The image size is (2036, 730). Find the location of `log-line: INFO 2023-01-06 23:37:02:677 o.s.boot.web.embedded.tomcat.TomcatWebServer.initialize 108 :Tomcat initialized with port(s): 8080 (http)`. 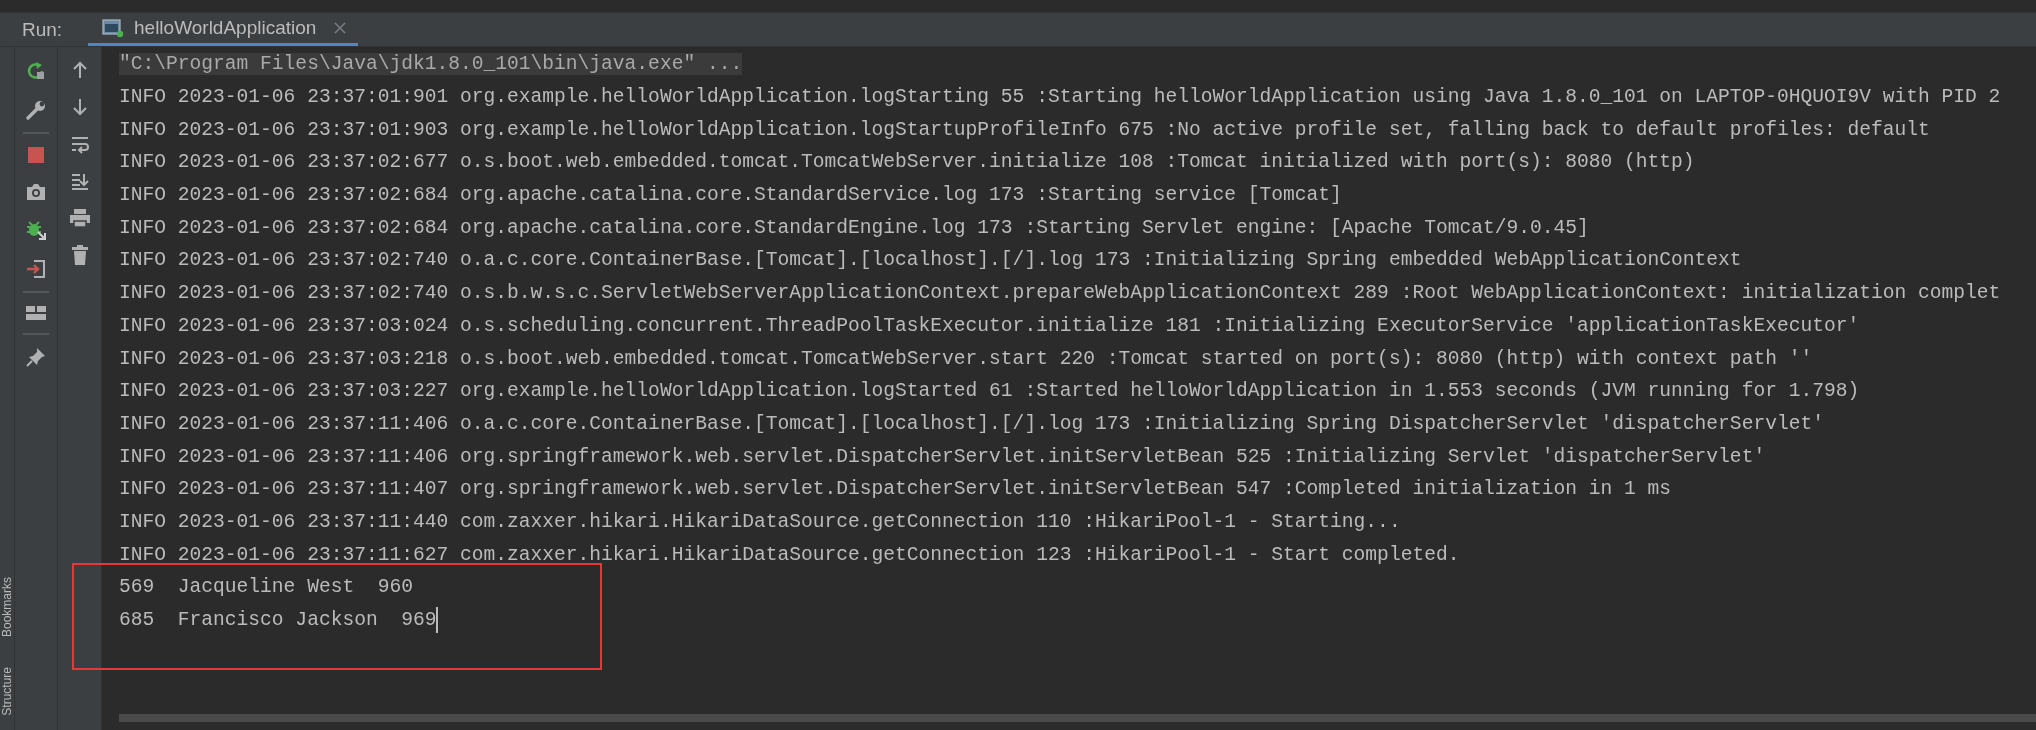

log-line: INFO 2023-01-06 23:37:02:677 o.s.boot.web.embedded.tomcat.TomcatWebServer.initialize 108 :Tomcat initialized with port(s): 8080 (http) is located at coordinates (907, 162).